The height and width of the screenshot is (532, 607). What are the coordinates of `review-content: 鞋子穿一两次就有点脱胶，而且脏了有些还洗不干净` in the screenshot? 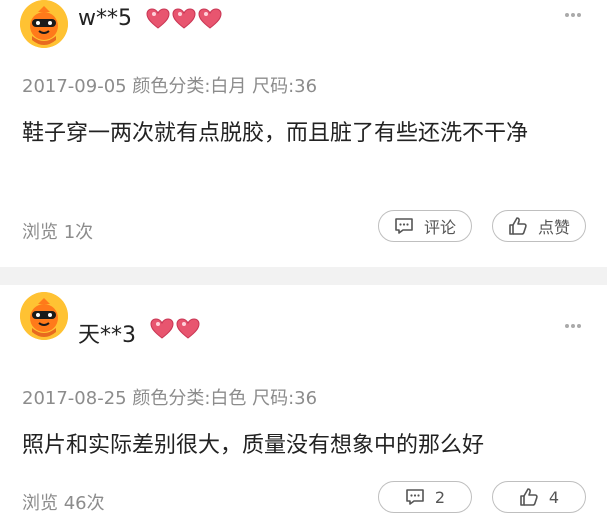 It's located at (275, 133).